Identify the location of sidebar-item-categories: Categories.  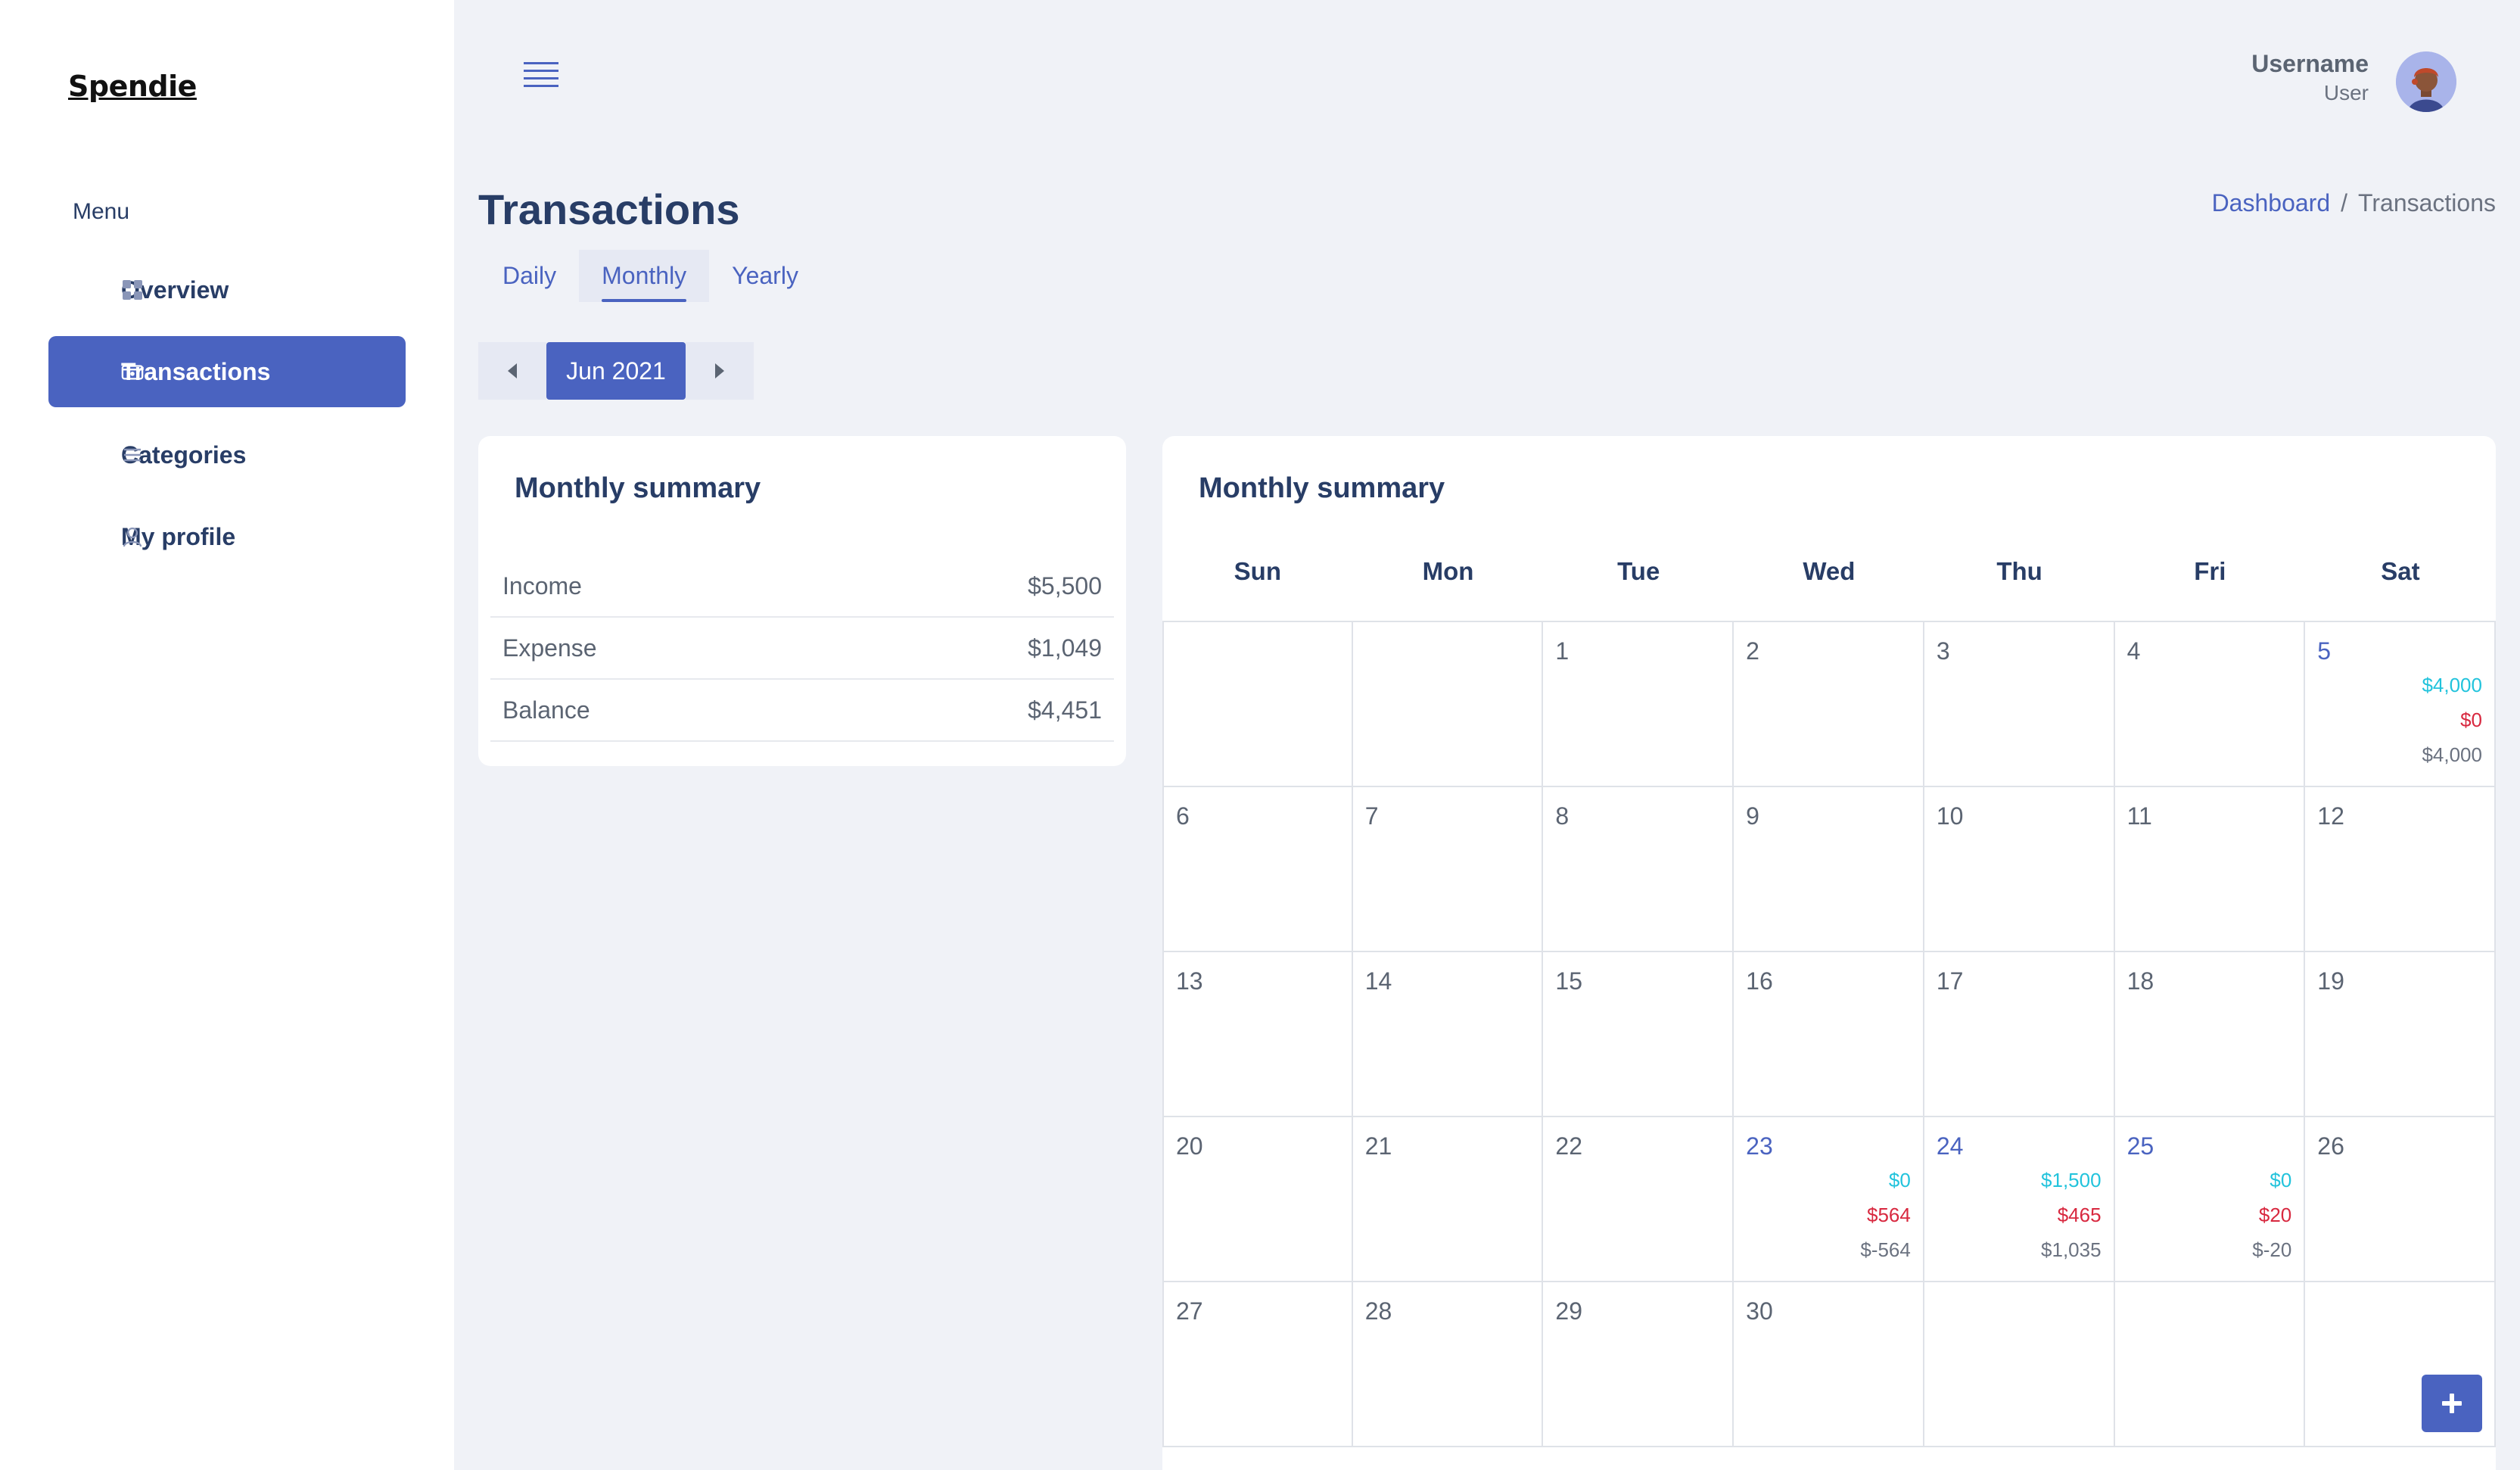
(227, 455).